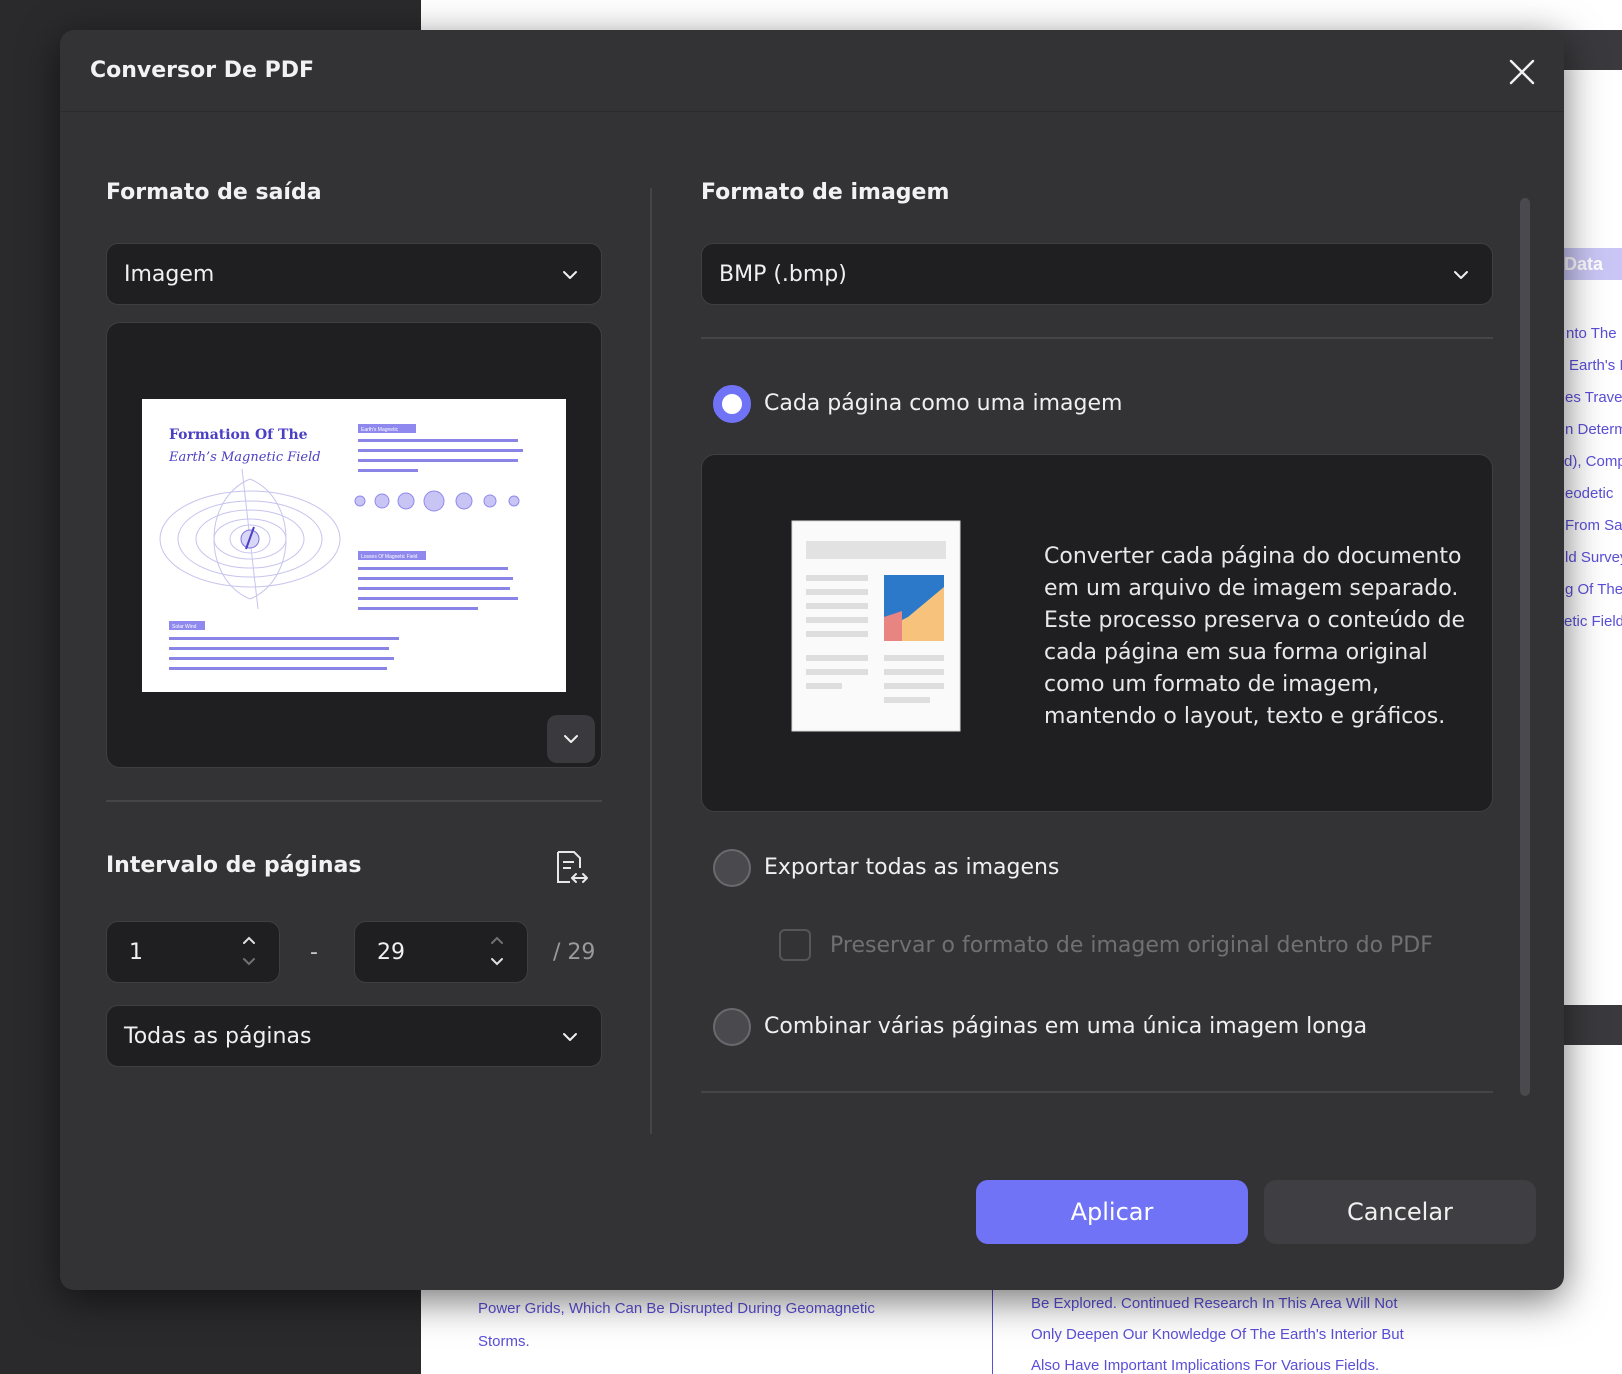  I want to click on background-column-divider, so click(992, 1332).